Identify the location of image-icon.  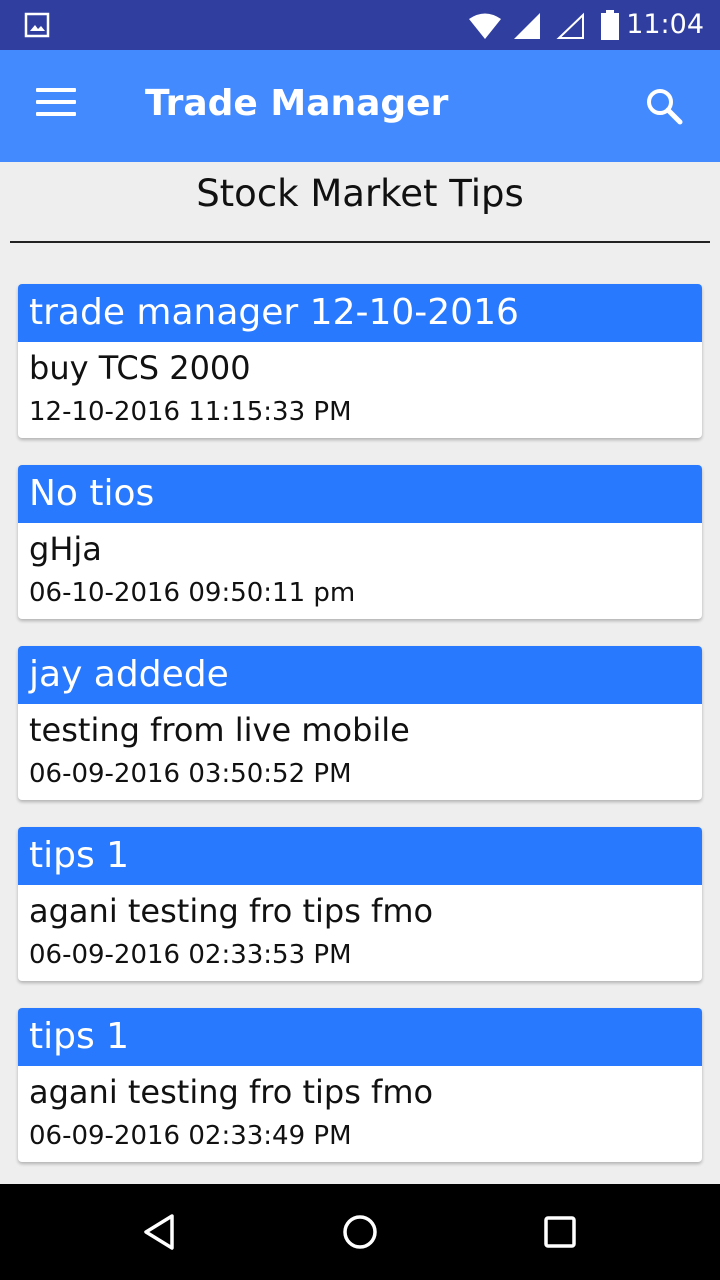
(37, 25).